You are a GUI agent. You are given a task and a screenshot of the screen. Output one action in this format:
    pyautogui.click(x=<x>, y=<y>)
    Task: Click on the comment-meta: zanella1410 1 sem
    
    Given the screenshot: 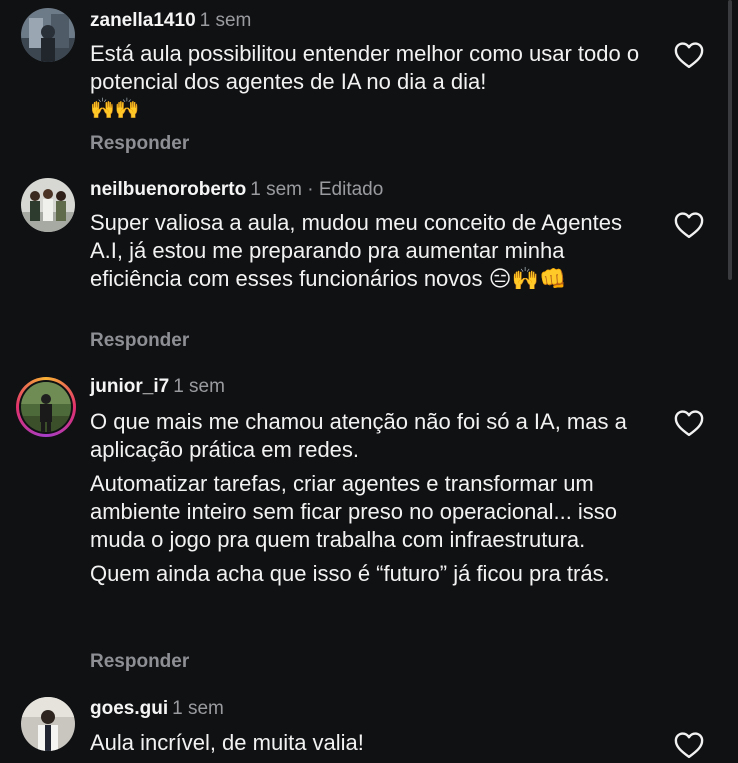 What is the action you would take?
    pyautogui.click(x=170, y=21)
    